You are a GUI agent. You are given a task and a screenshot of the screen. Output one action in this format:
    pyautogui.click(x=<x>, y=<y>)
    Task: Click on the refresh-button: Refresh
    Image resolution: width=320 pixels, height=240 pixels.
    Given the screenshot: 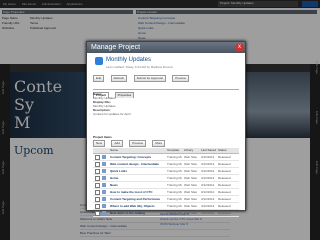 What is the action you would take?
    pyautogui.click(x=119, y=78)
    